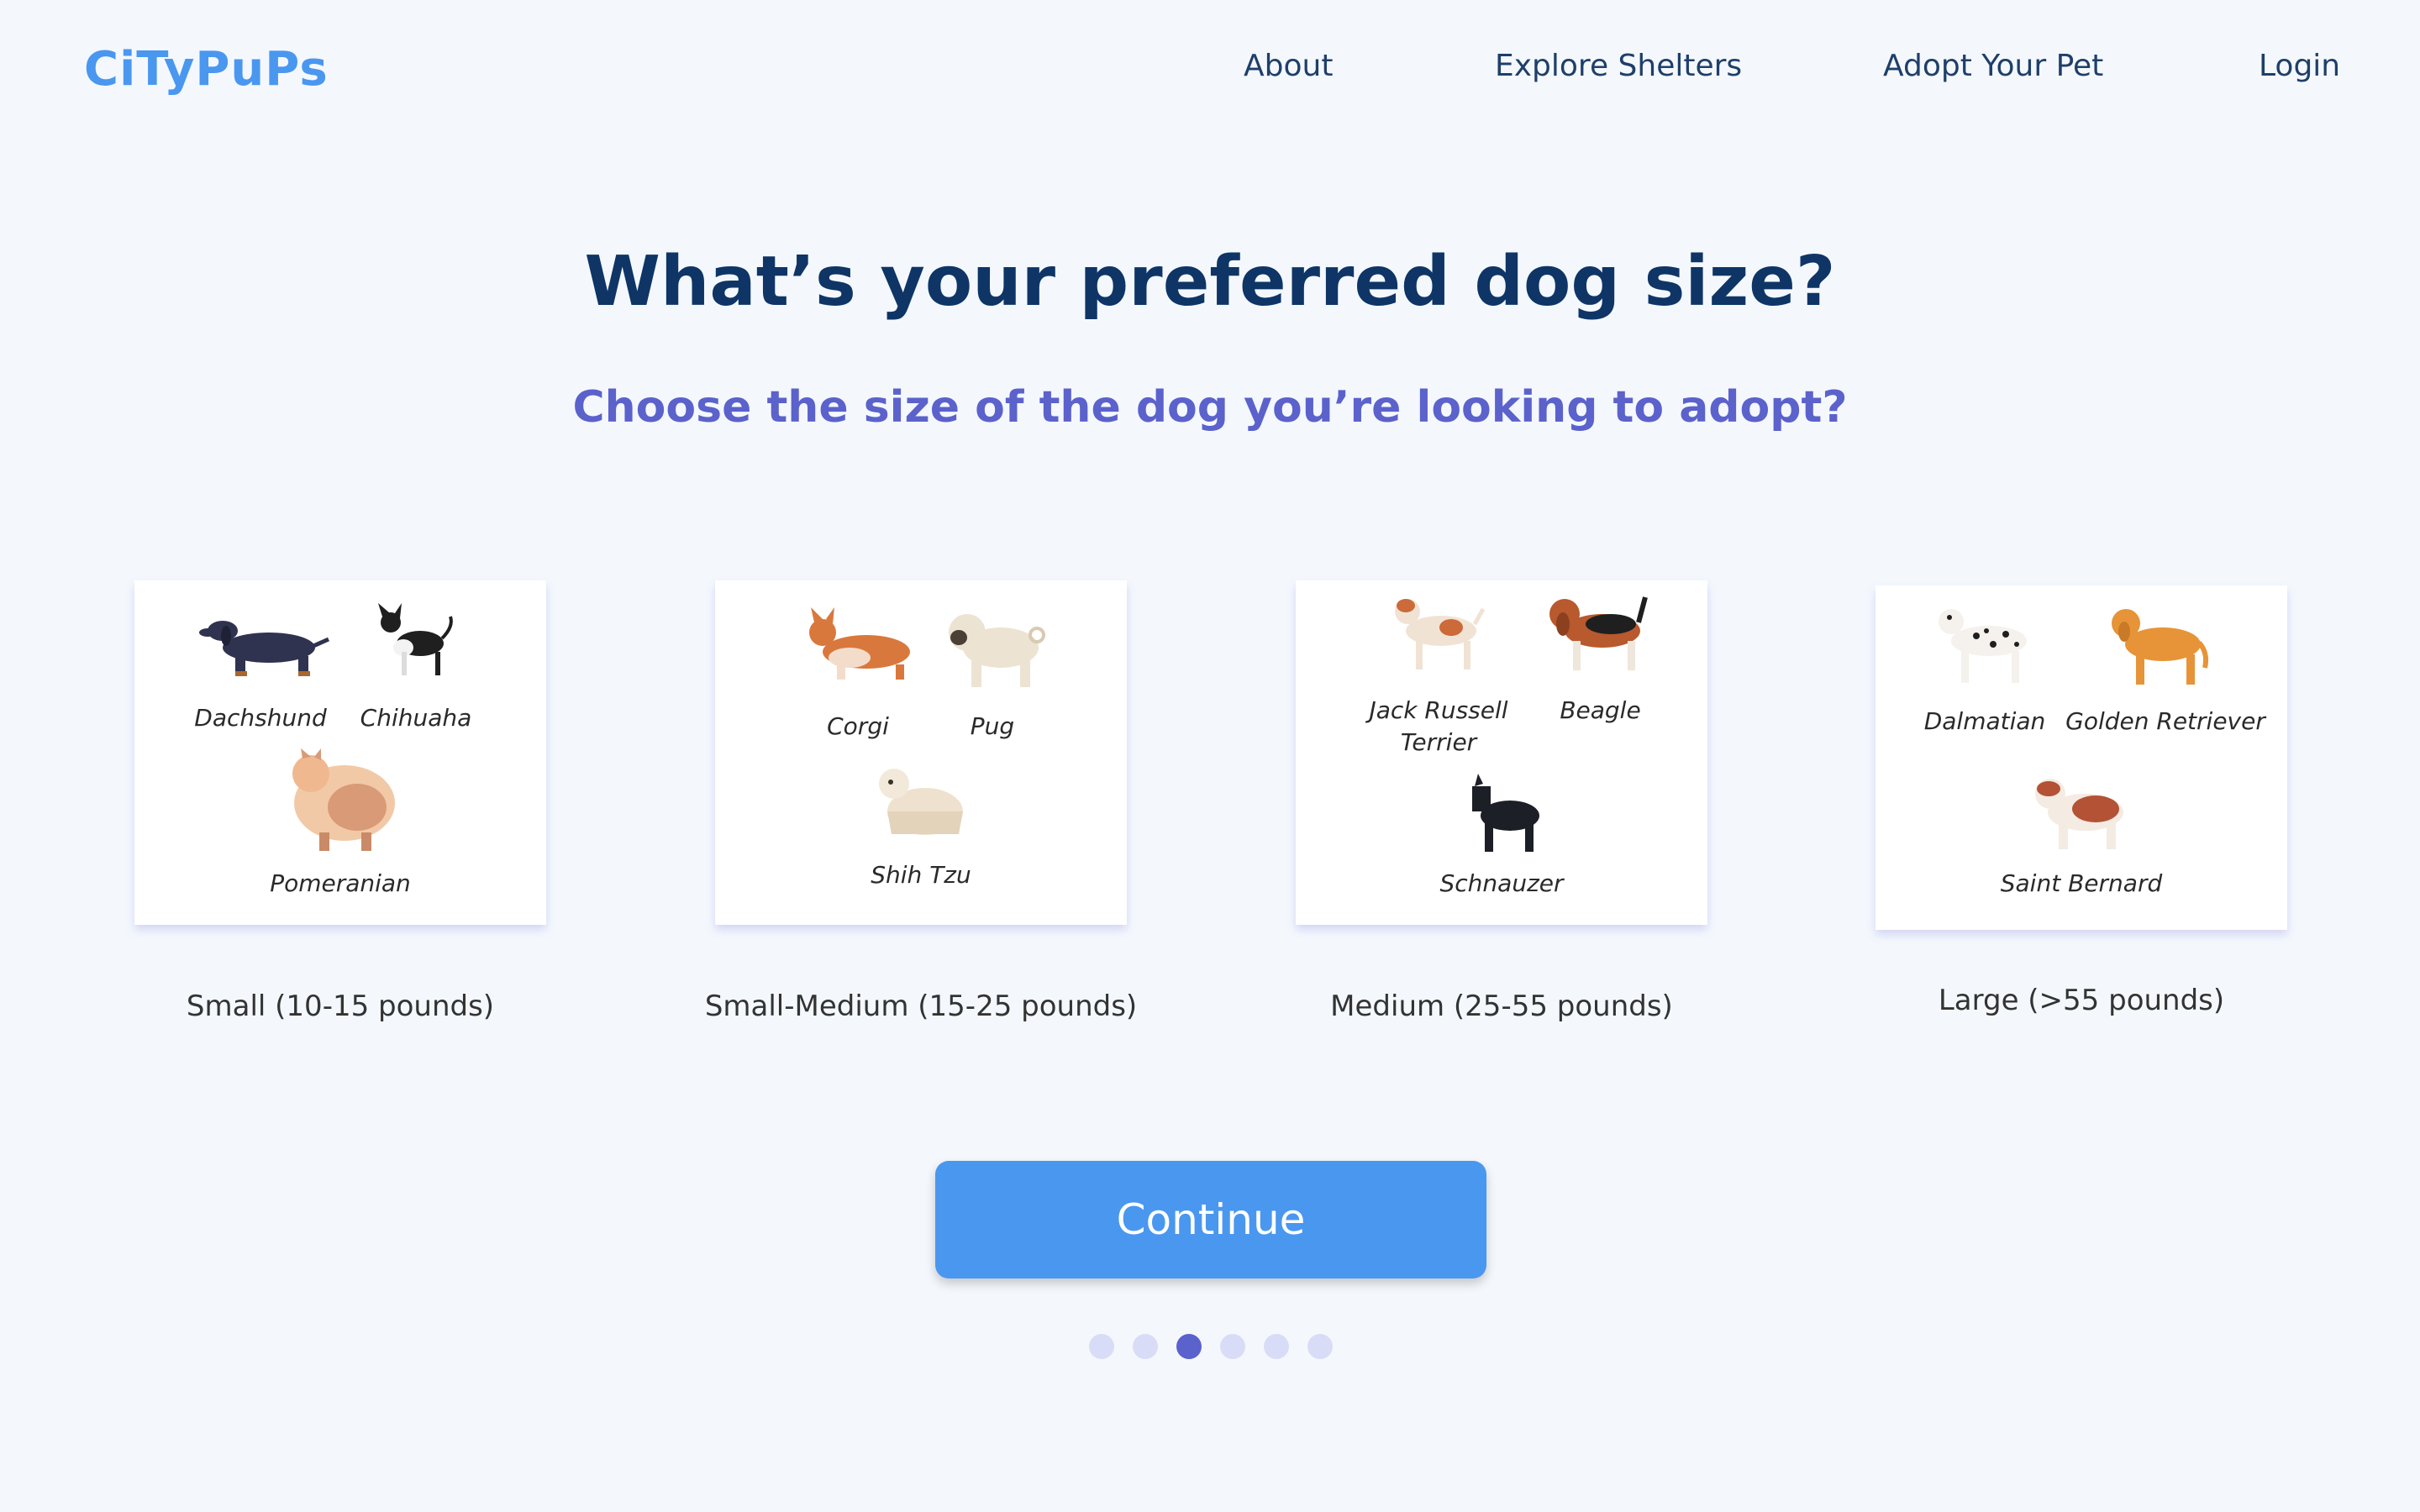 The height and width of the screenshot is (1512, 2420). Describe the element at coordinates (344, 799) in the screenshot. I see `pomeranian-icon` at that location.